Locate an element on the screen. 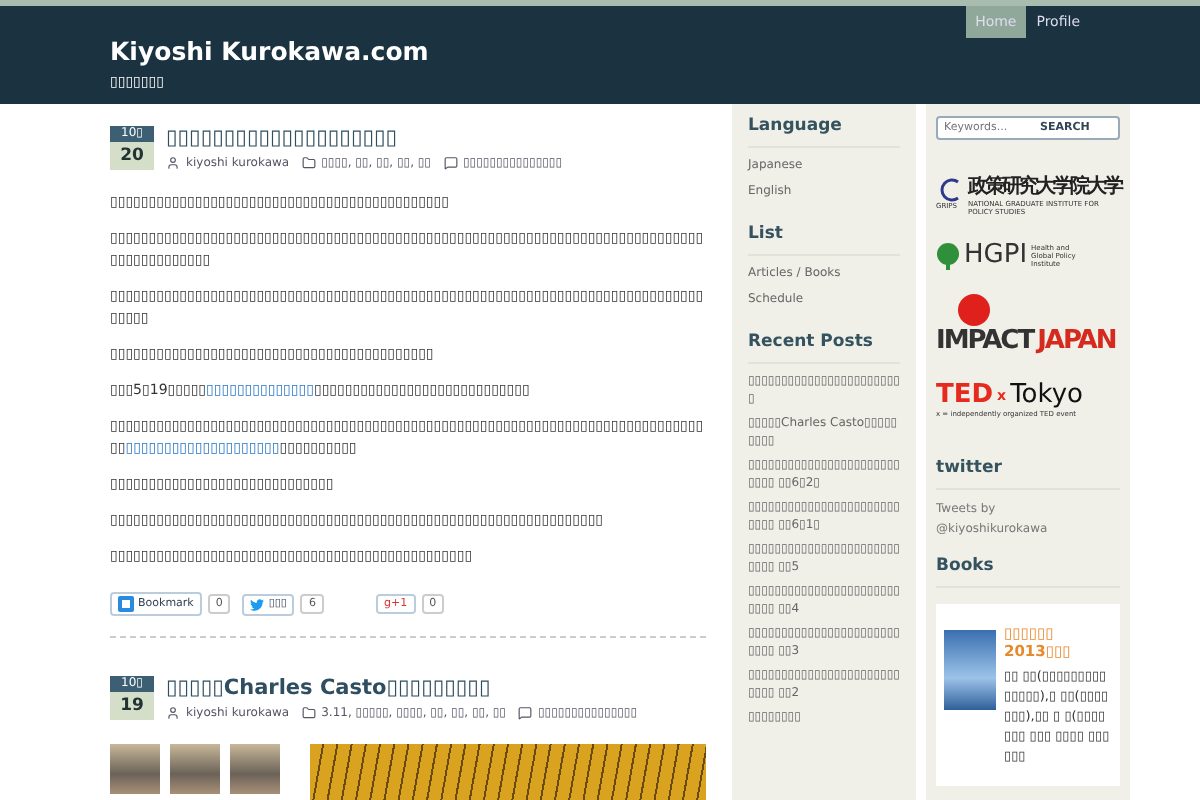 The height and width of the screenshot is (800, 1200). sun-icon is located at coordinates (974, 310).